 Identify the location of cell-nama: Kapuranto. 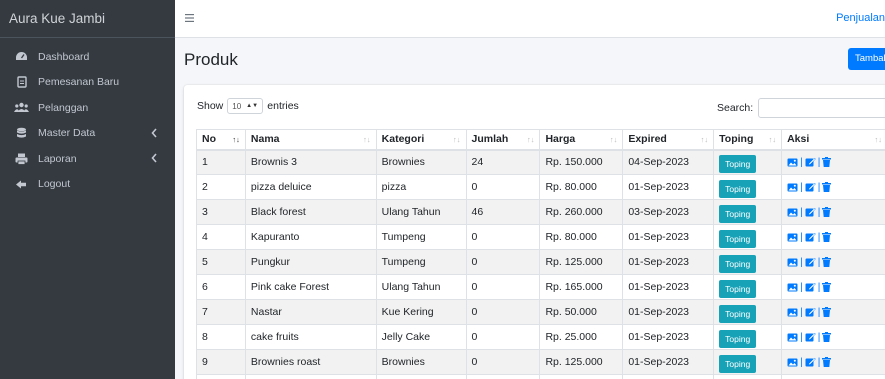
(310, 237).